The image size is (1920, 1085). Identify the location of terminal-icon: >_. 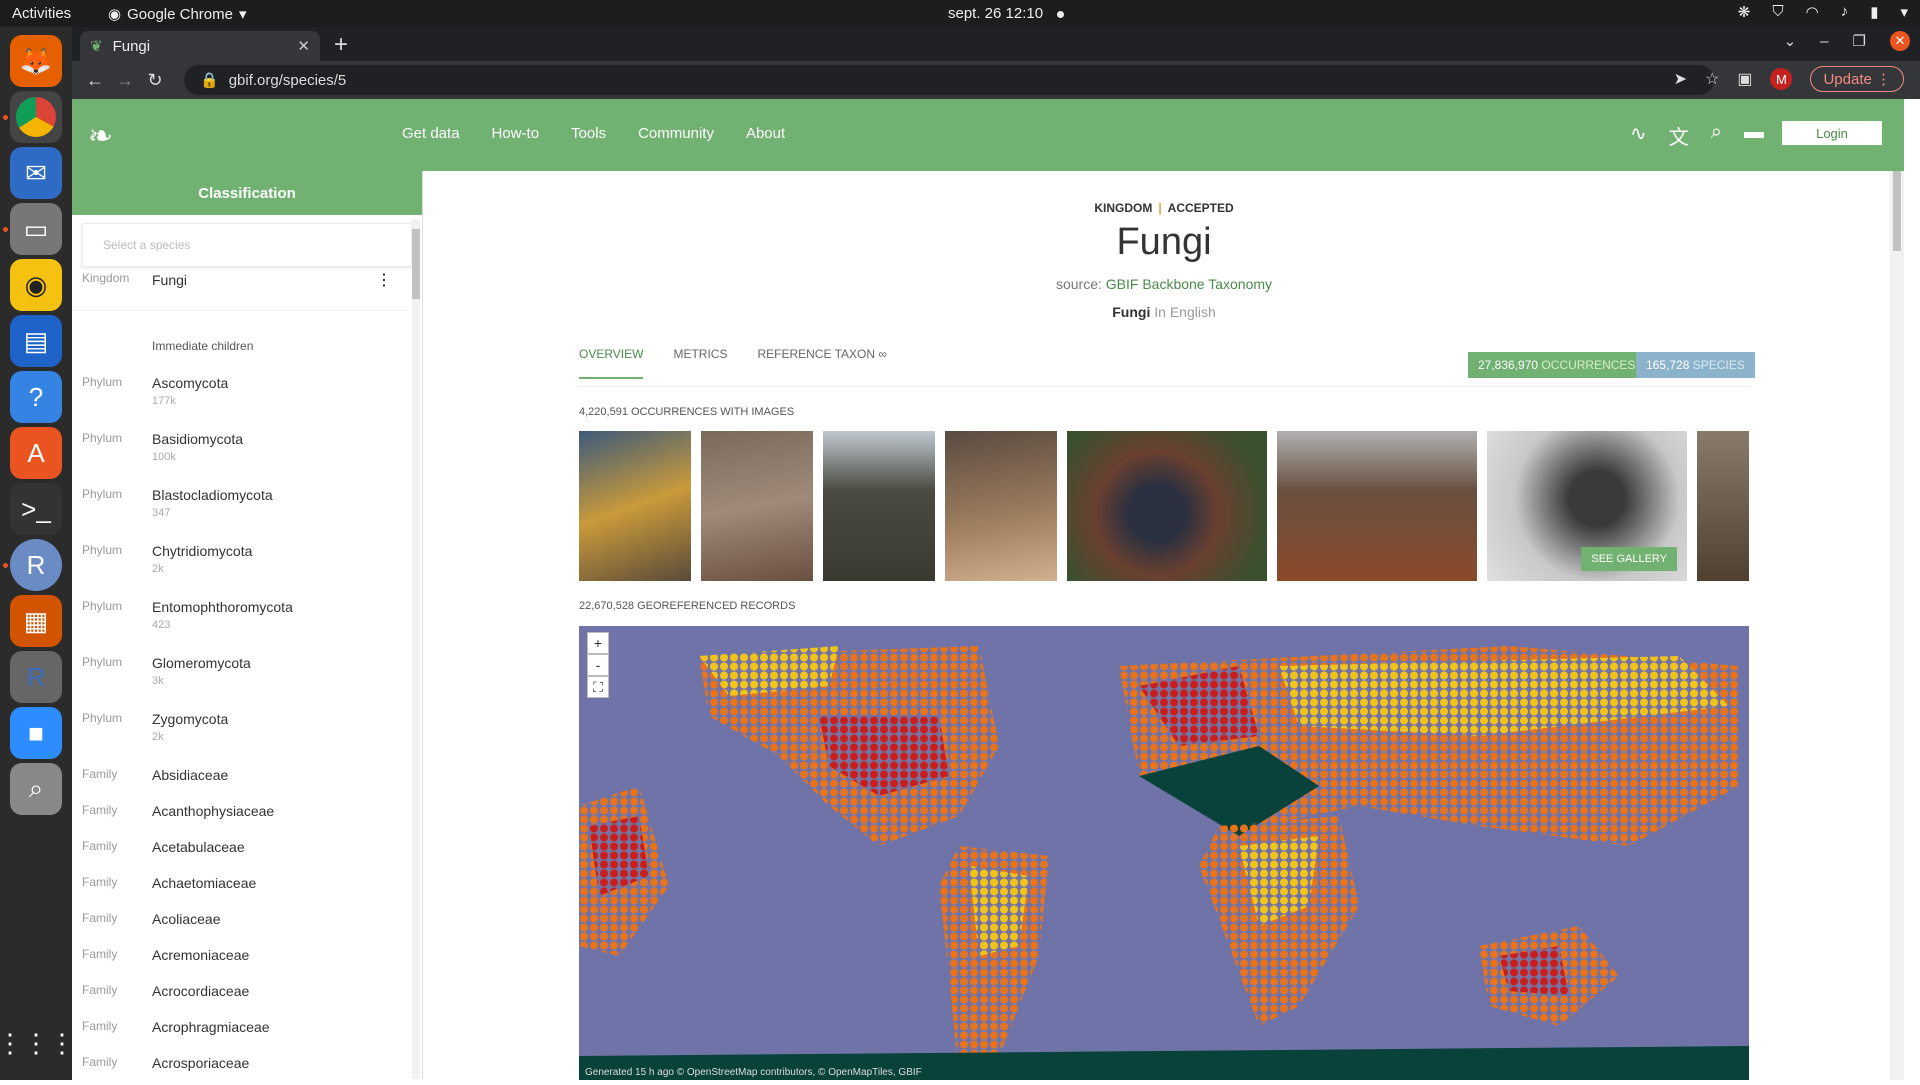
(36, 509).